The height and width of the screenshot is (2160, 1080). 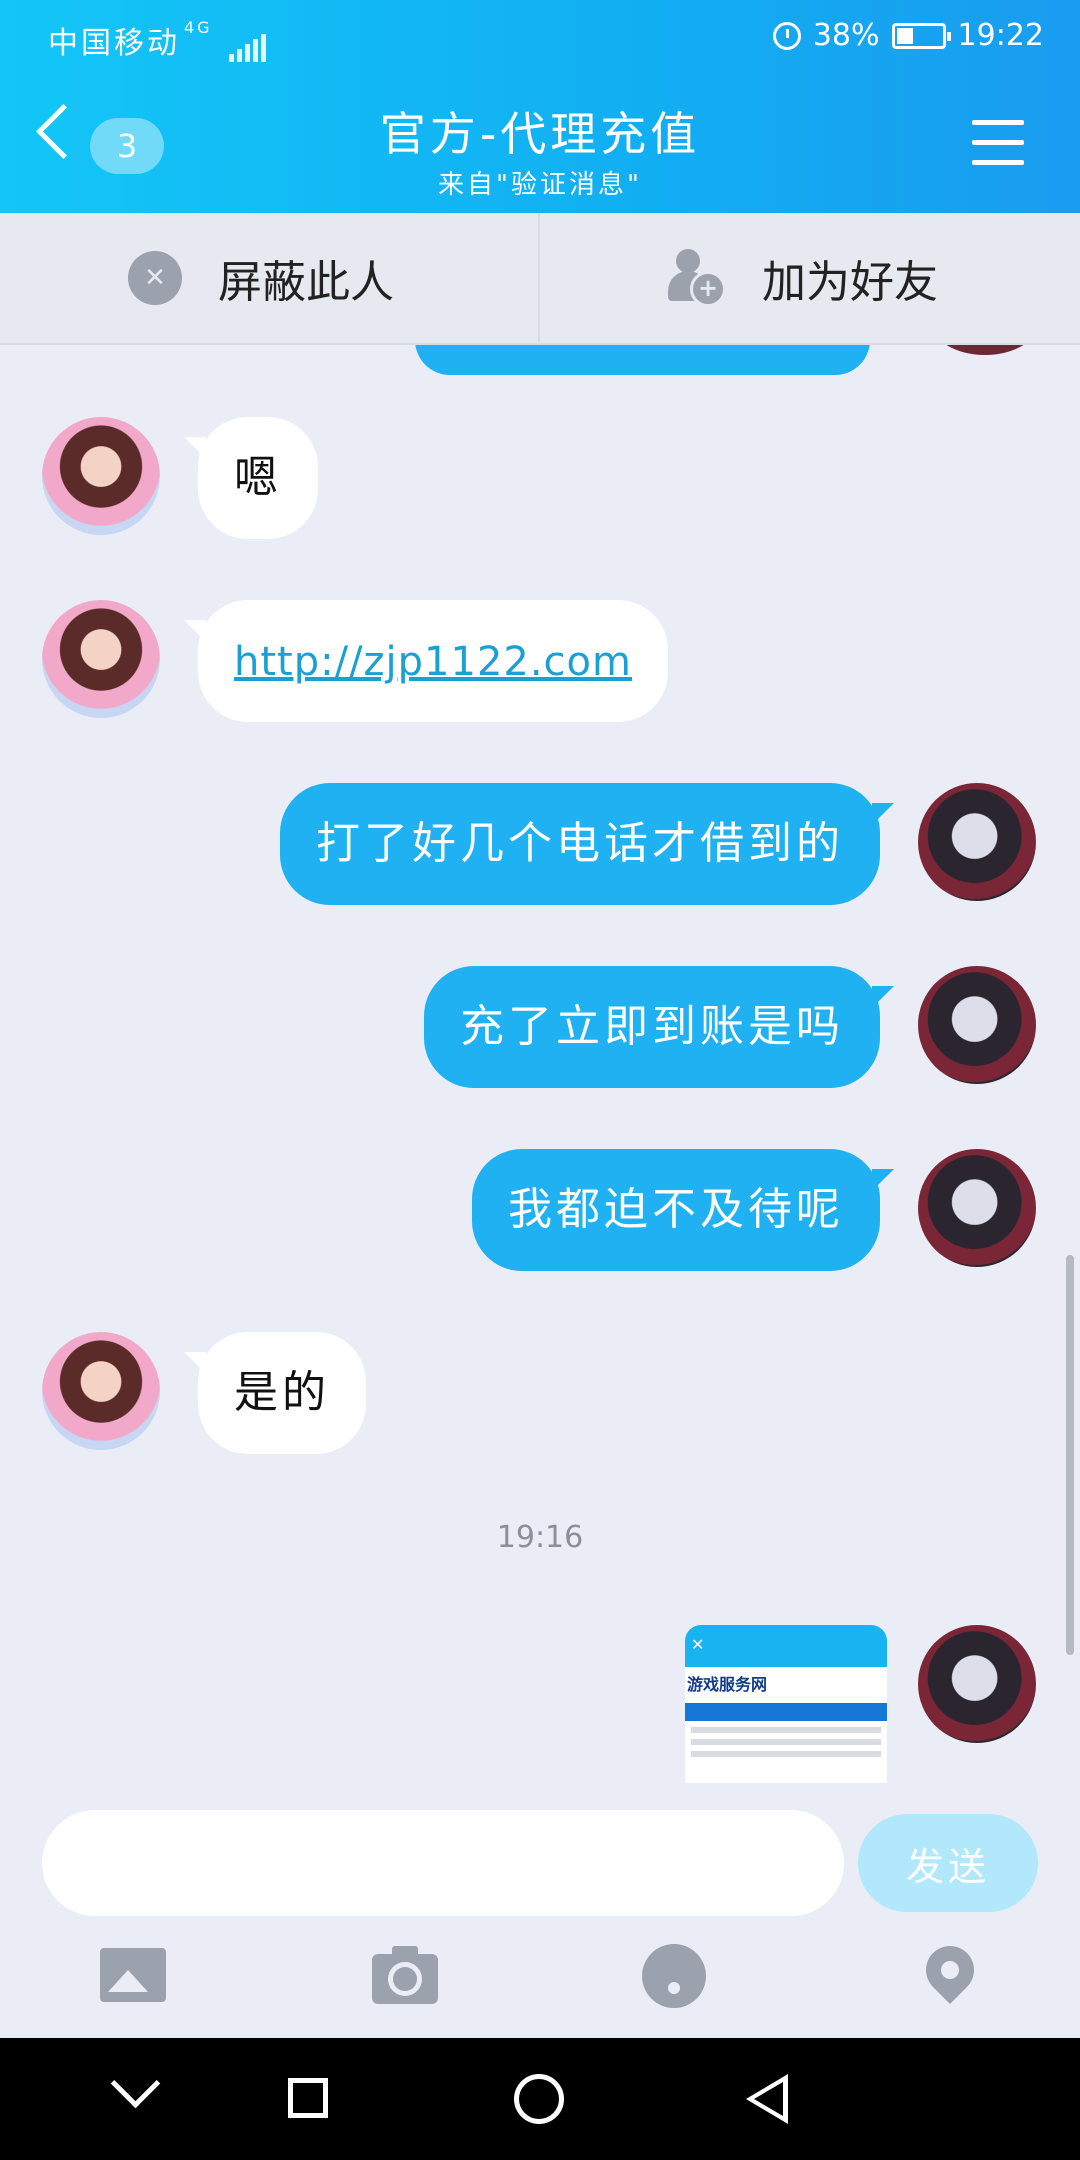 What do you see at coordinates (642, 360) in the screenshot?
I see `message-bubble-partial` at bounding box center [642, 360].